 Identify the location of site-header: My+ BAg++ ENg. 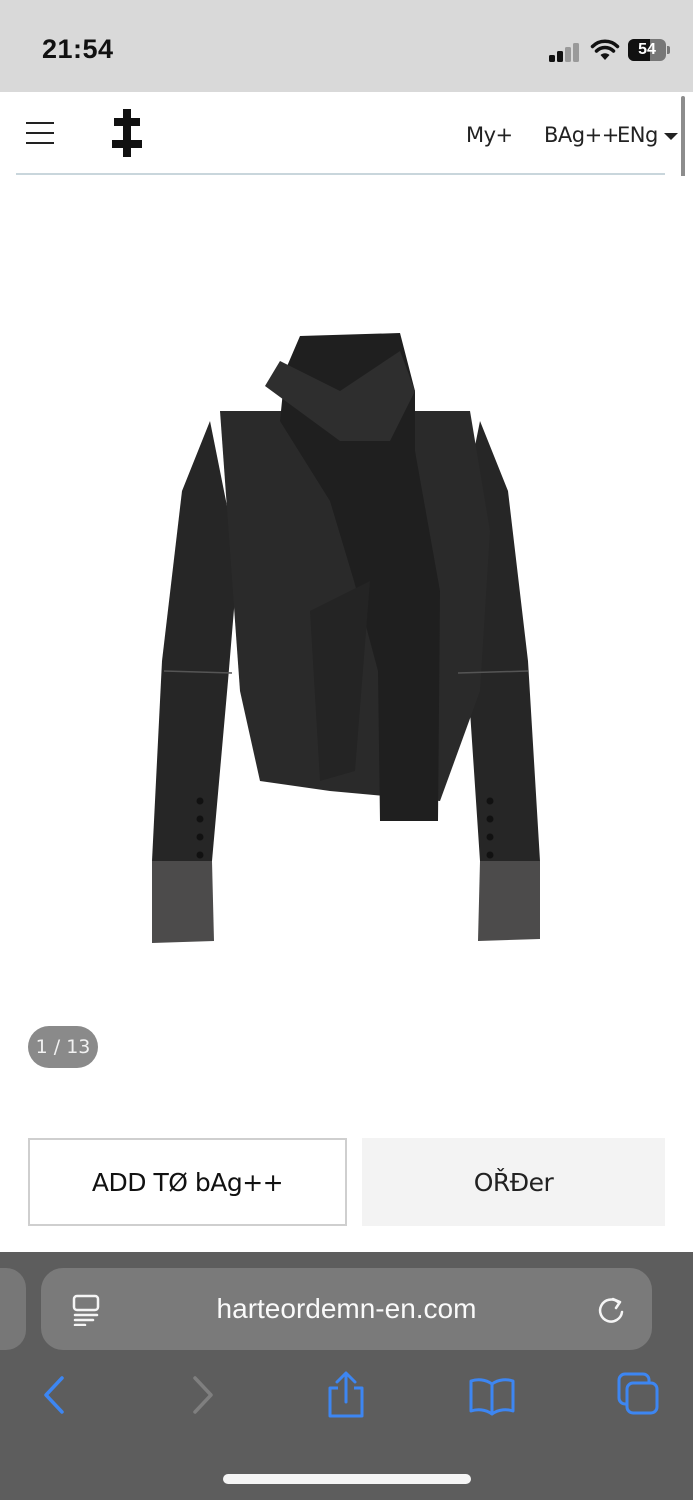
(346, 134).